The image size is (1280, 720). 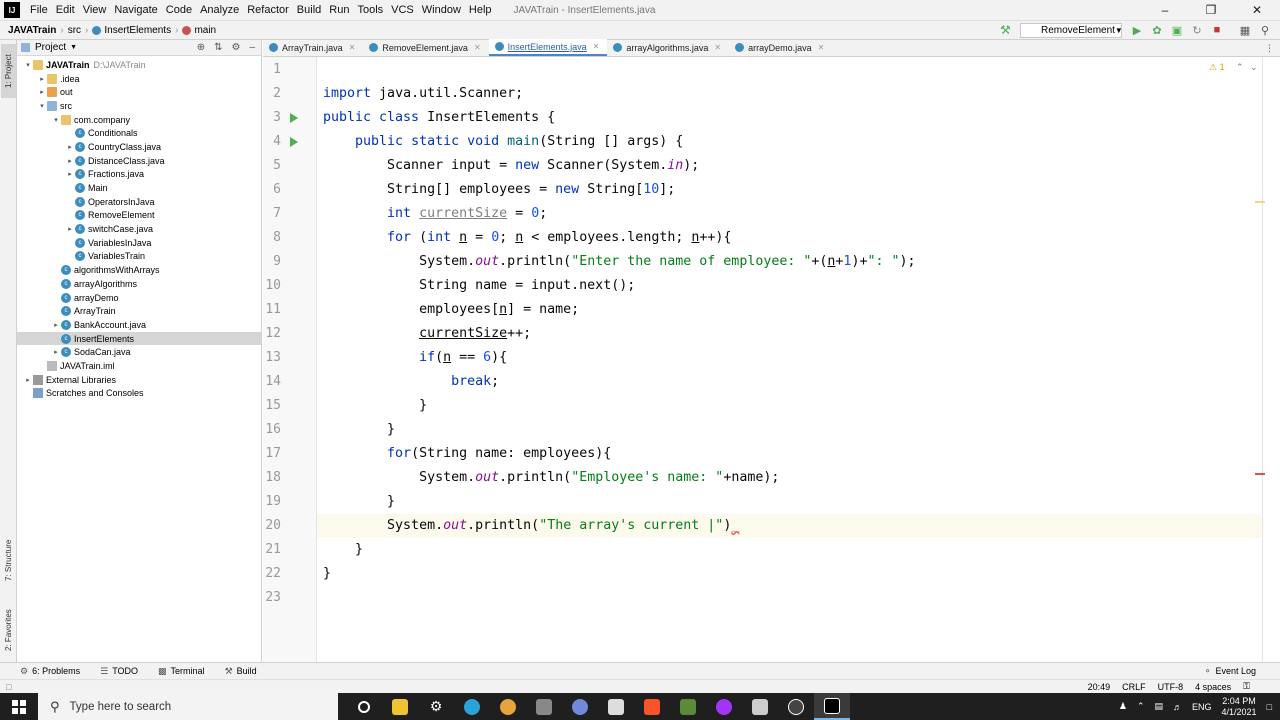 I want to click on tree-item: ▸ c CountryClass.java, so click(x=139, y=147).